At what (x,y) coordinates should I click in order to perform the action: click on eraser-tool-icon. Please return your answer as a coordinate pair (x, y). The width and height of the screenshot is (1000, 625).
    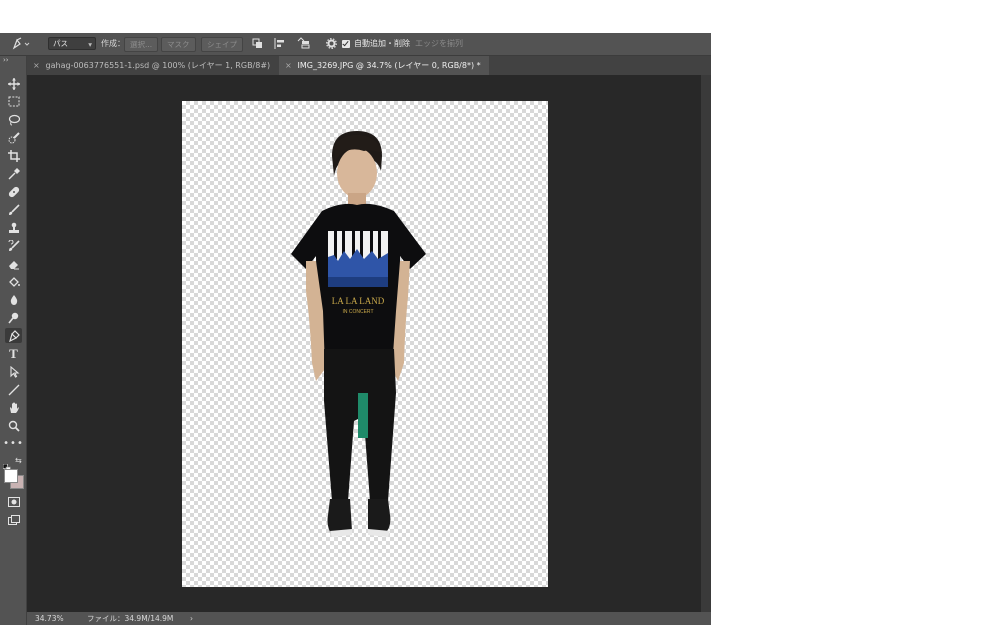
    Looking at the image, I should click on (13, 263).